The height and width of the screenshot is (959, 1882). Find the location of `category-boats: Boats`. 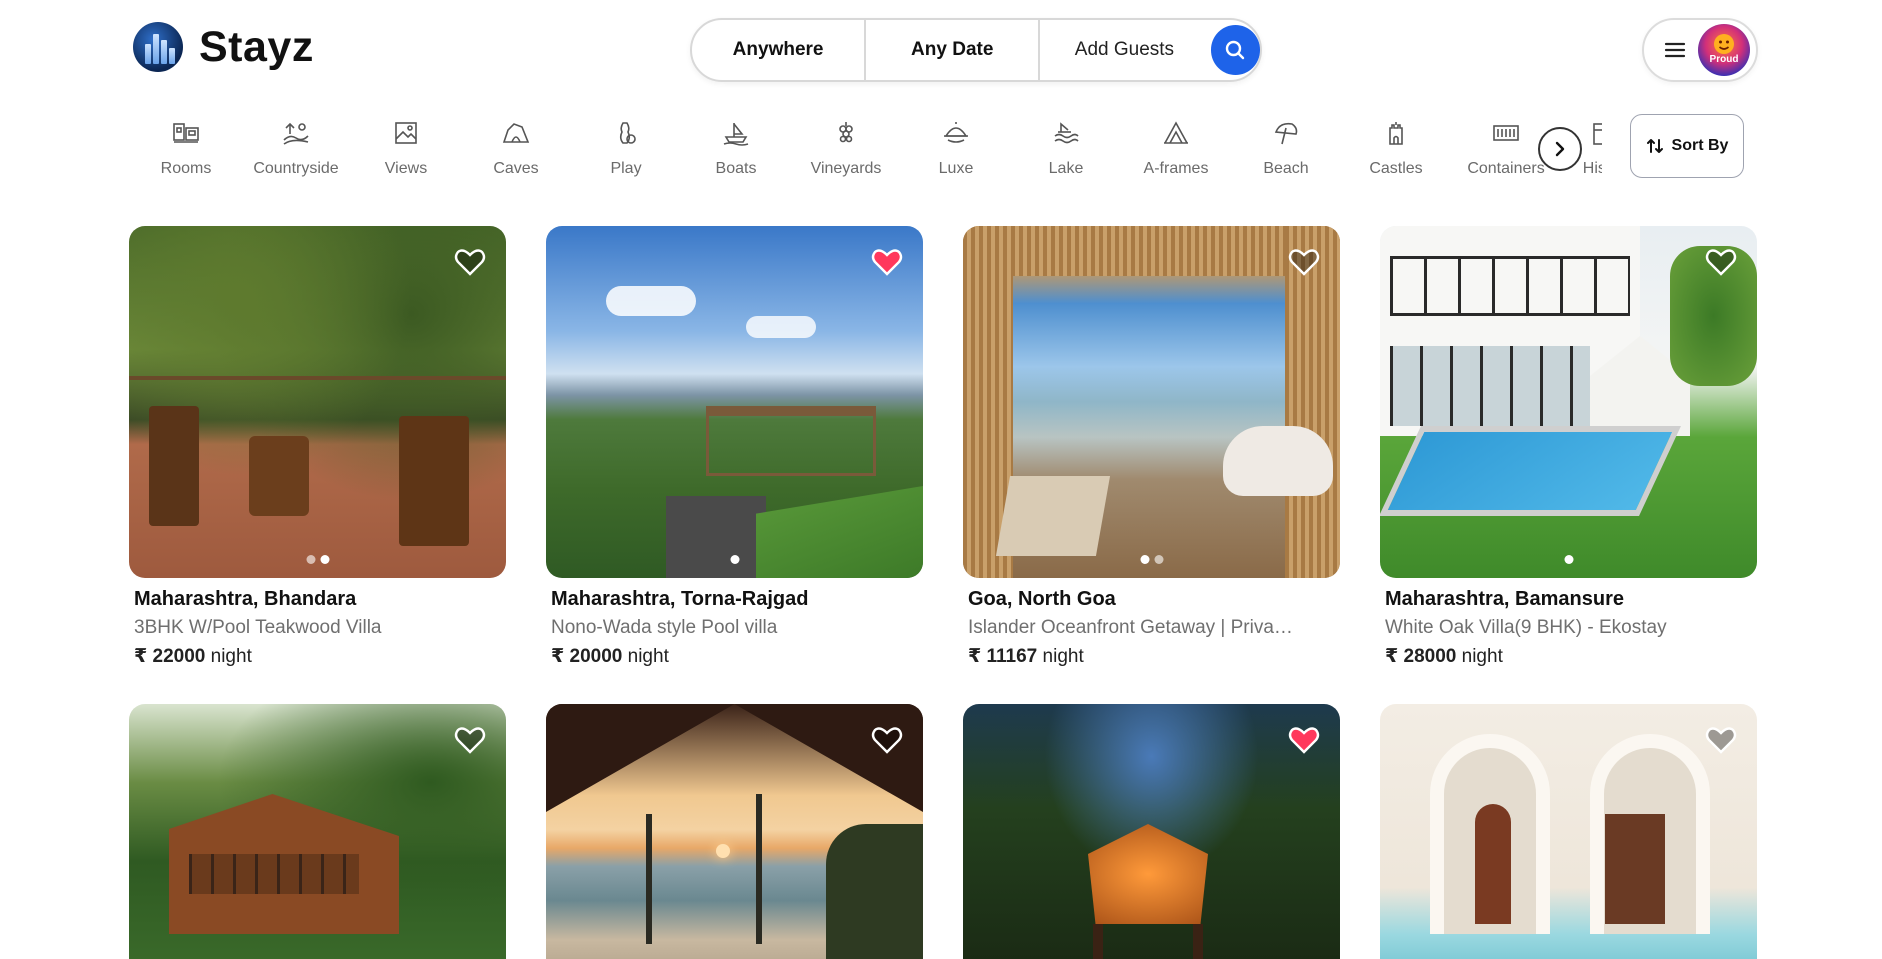

category-boats: Boats is located at coordinates (736, 148).